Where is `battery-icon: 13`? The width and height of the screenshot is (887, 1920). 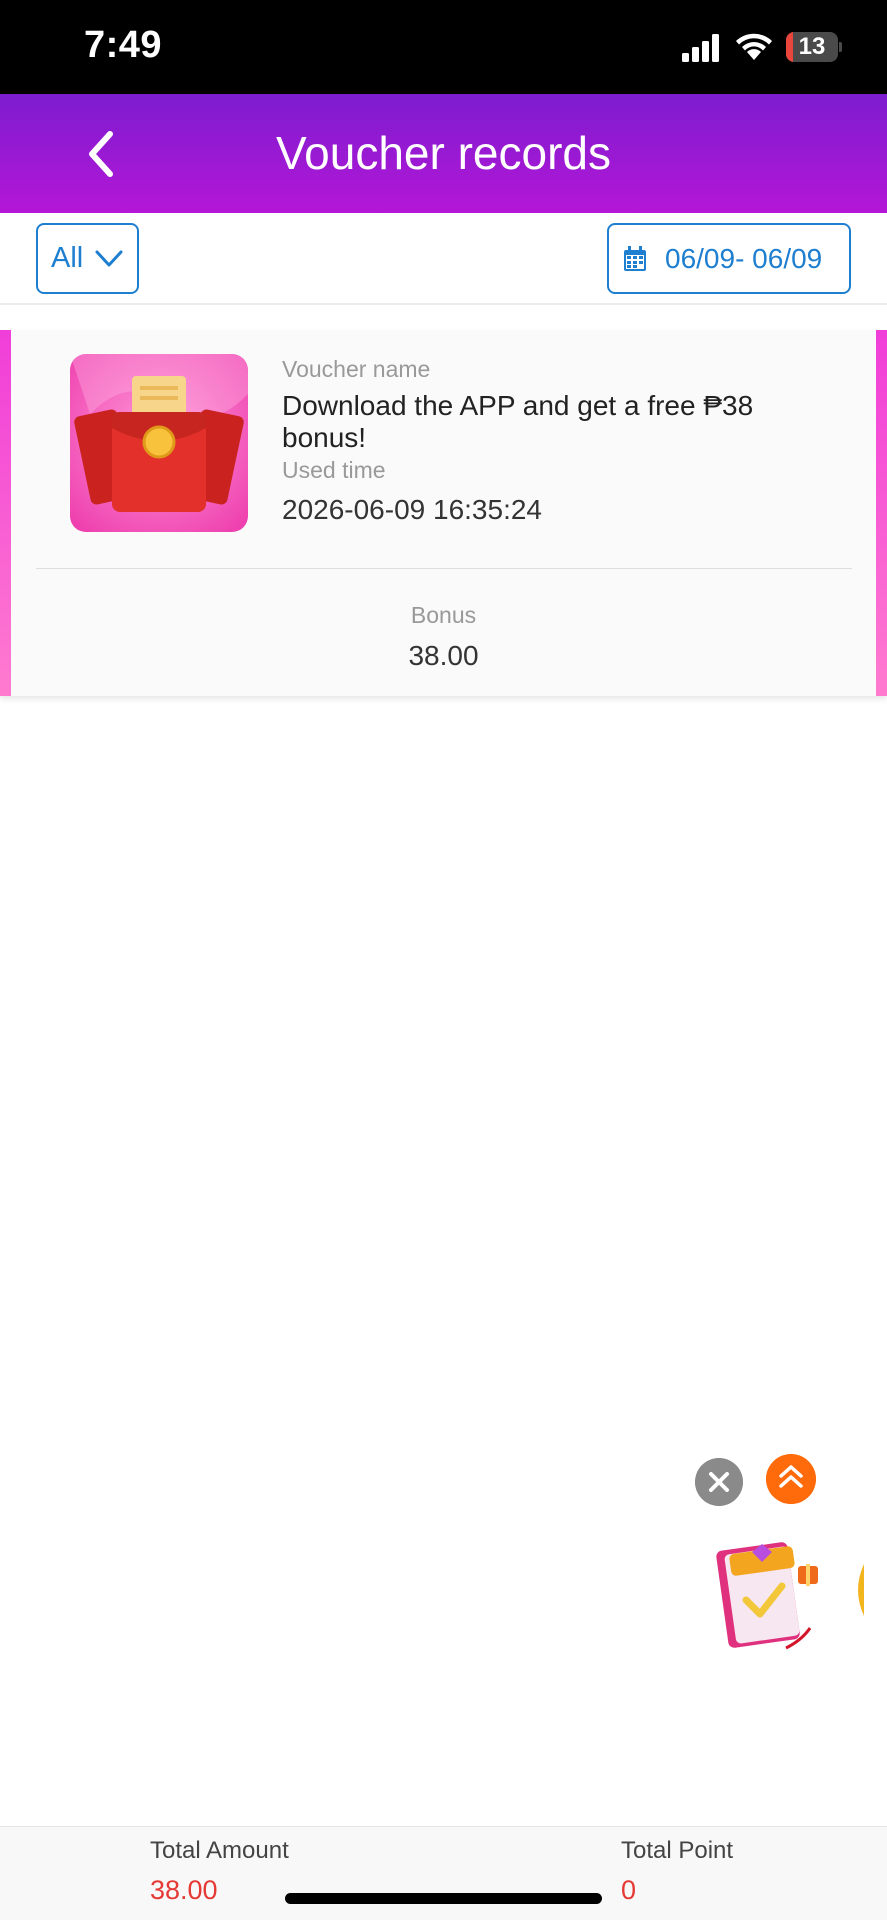 battery-icon: 13 is located at coordinates (814, 47).